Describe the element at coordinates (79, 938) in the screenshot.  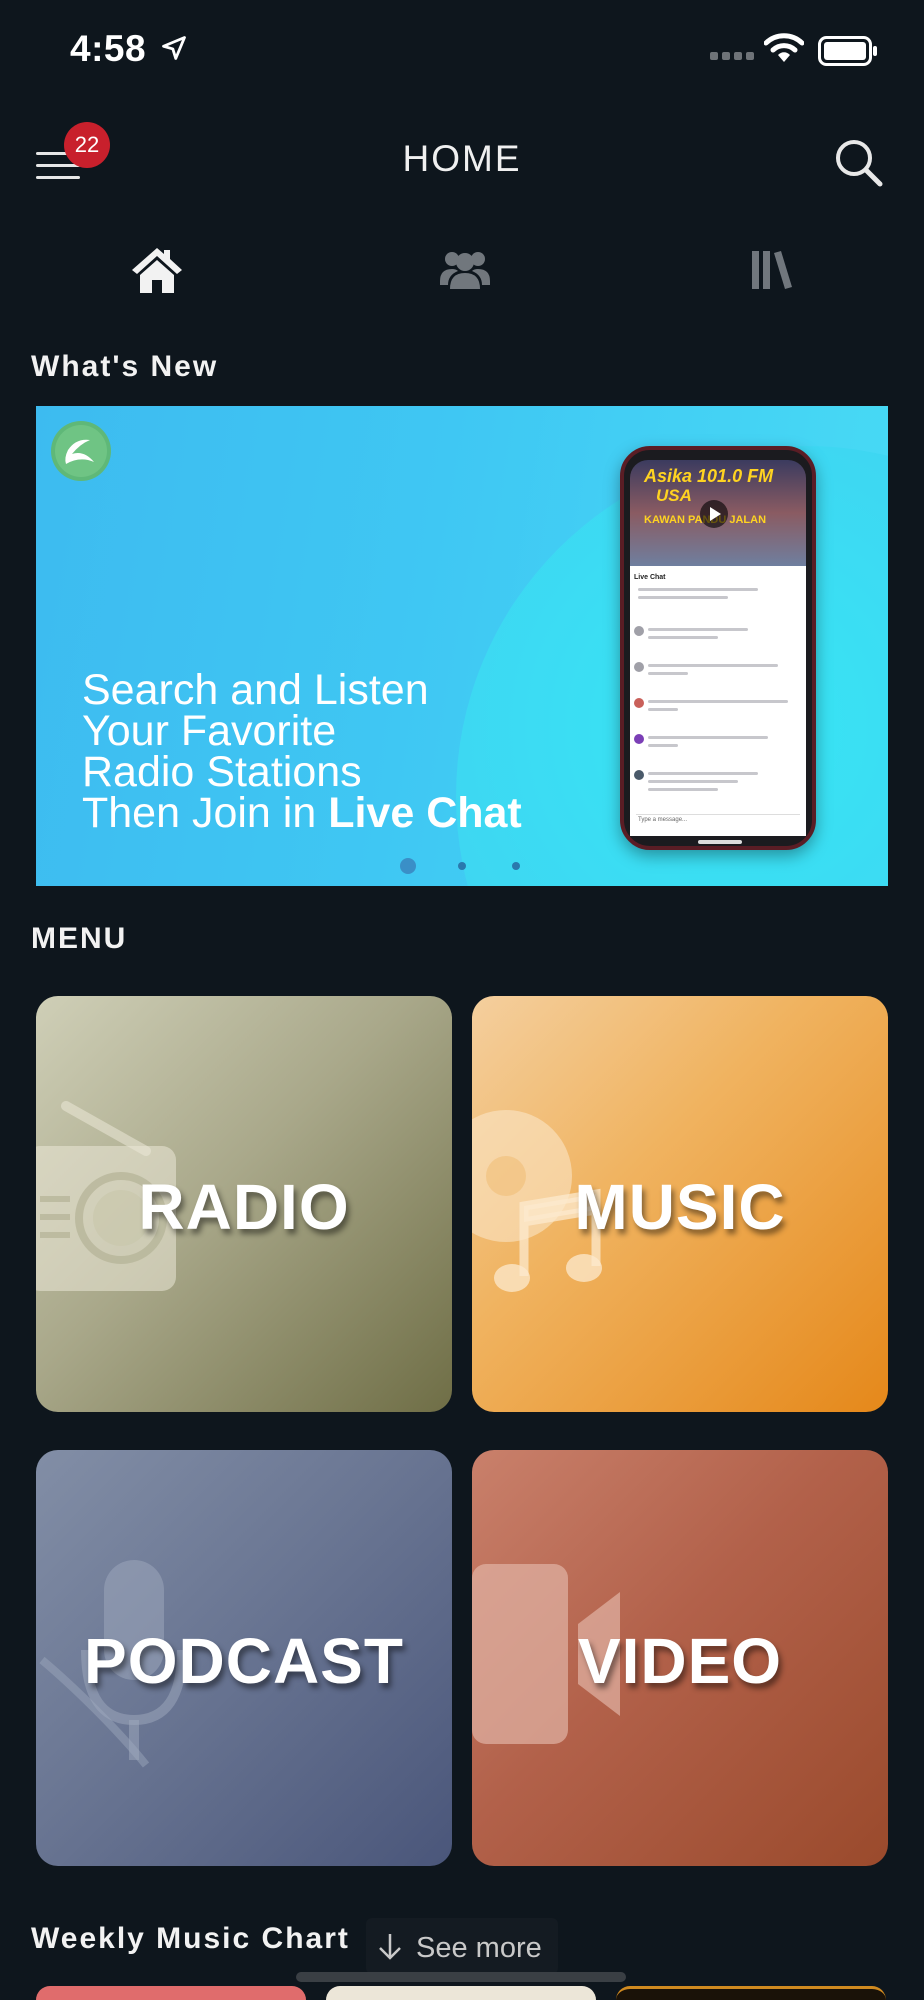
I see `menu-title: MENU` at that location.